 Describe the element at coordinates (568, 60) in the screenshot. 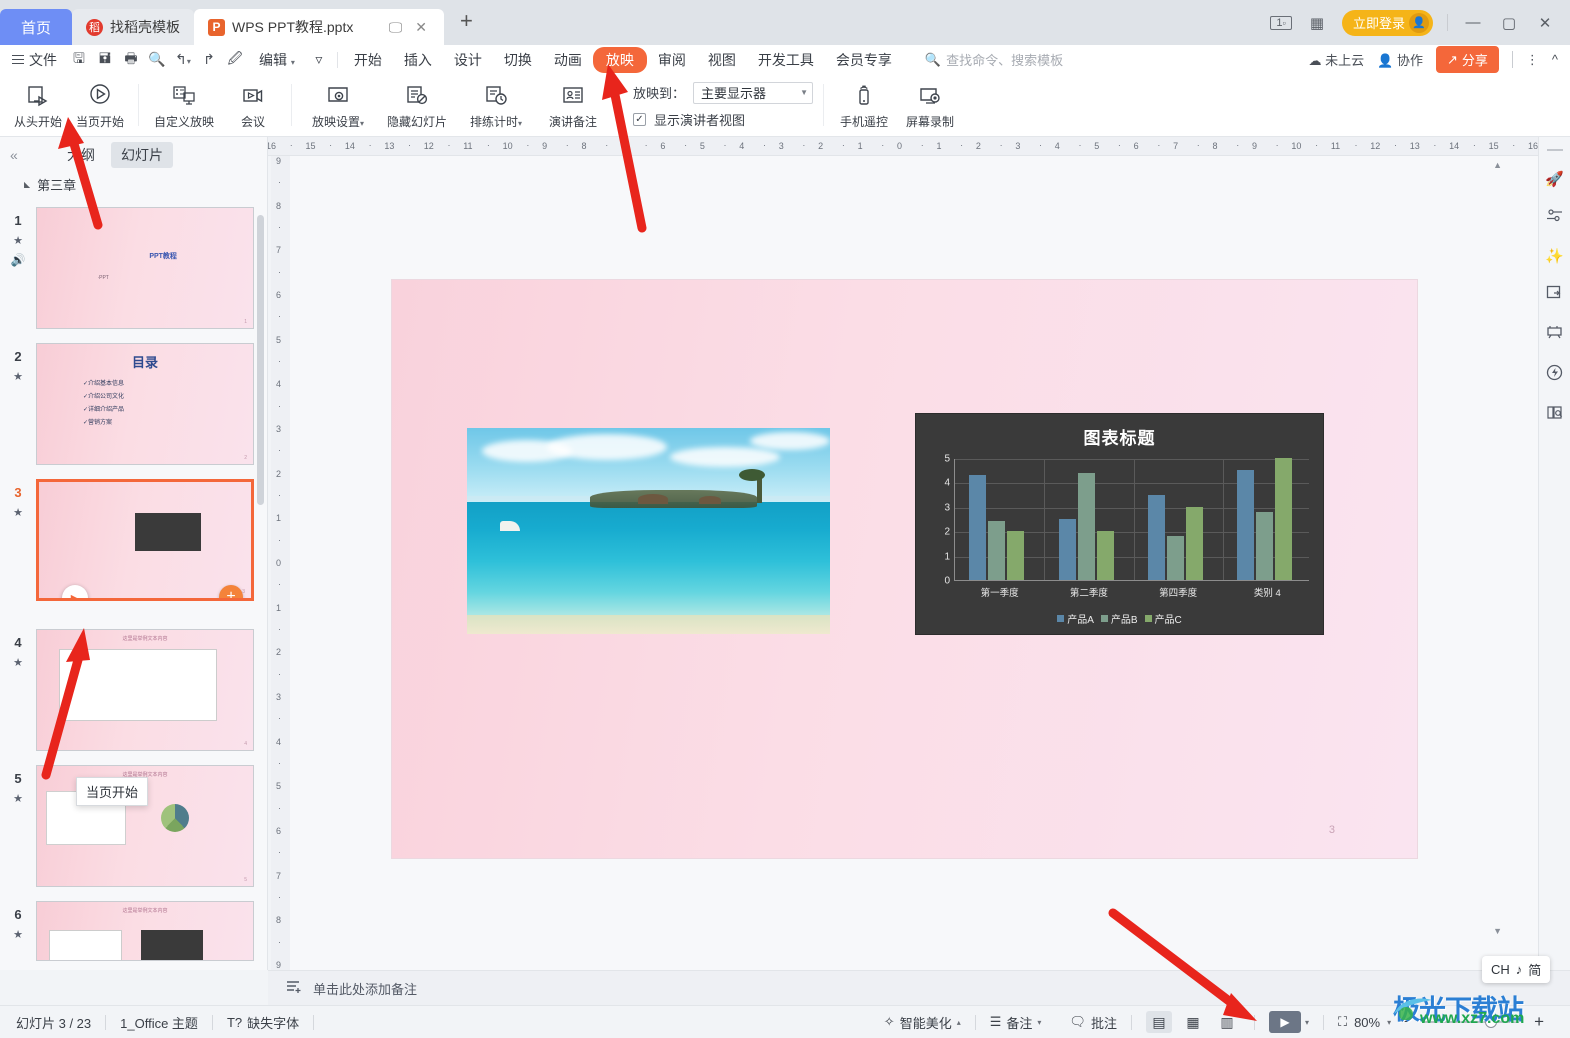

I see `menu-item-animation: 动画` at that location.